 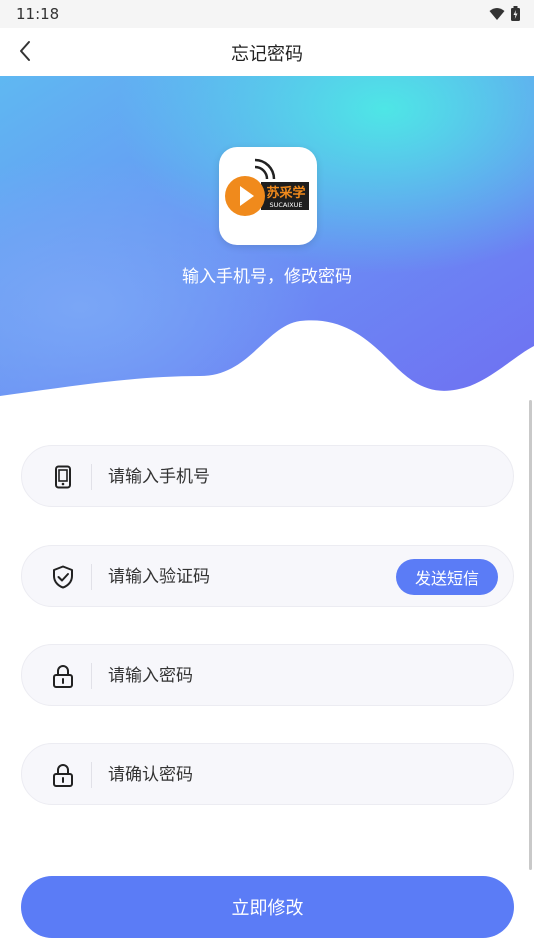 What do you see at coordinates (63, 577) in the screenshot?
I see `shield-check-icon` at bounding box center [63, 577].